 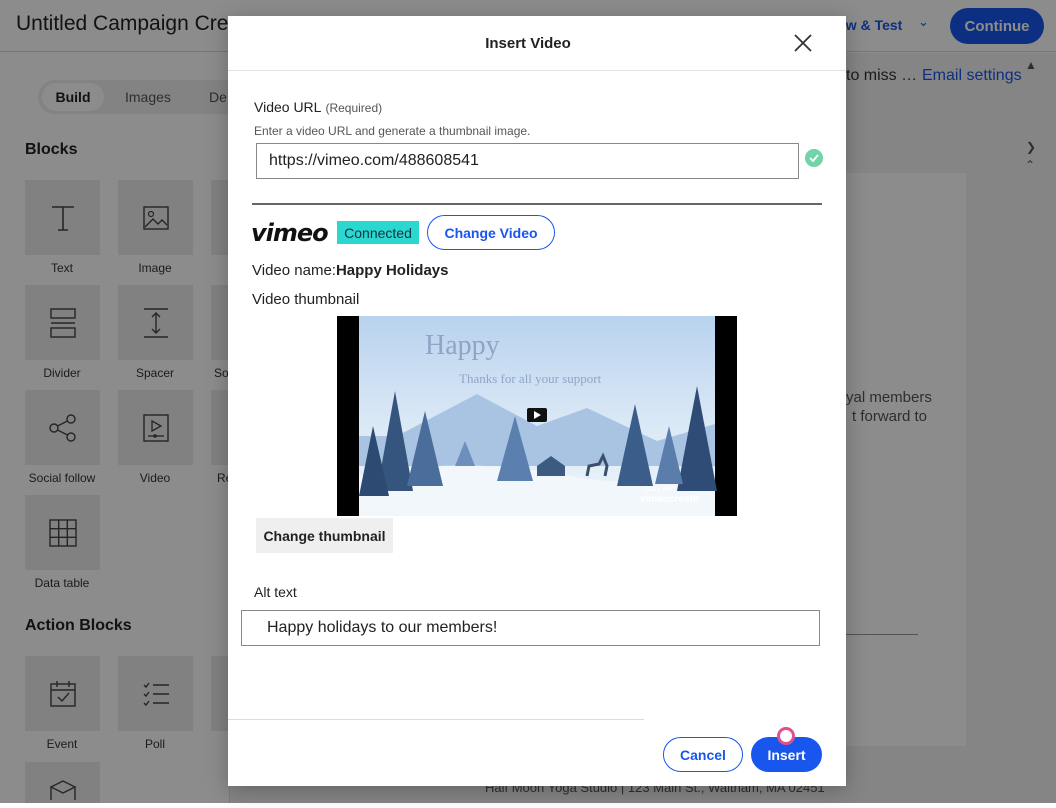 I want to click on video-url-input, so click(x=527, y=161).